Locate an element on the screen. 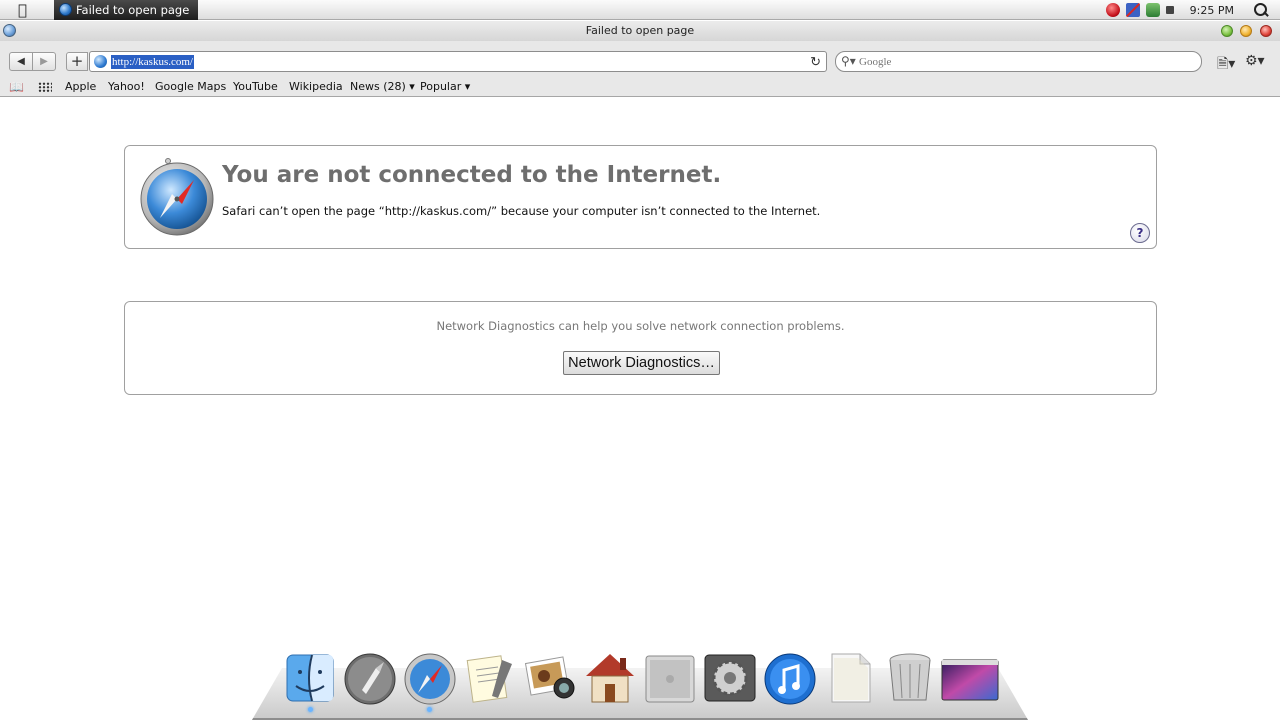 This screenshot has width=1280, height=720. network-error-icon is located at coordinates (1132, 10).